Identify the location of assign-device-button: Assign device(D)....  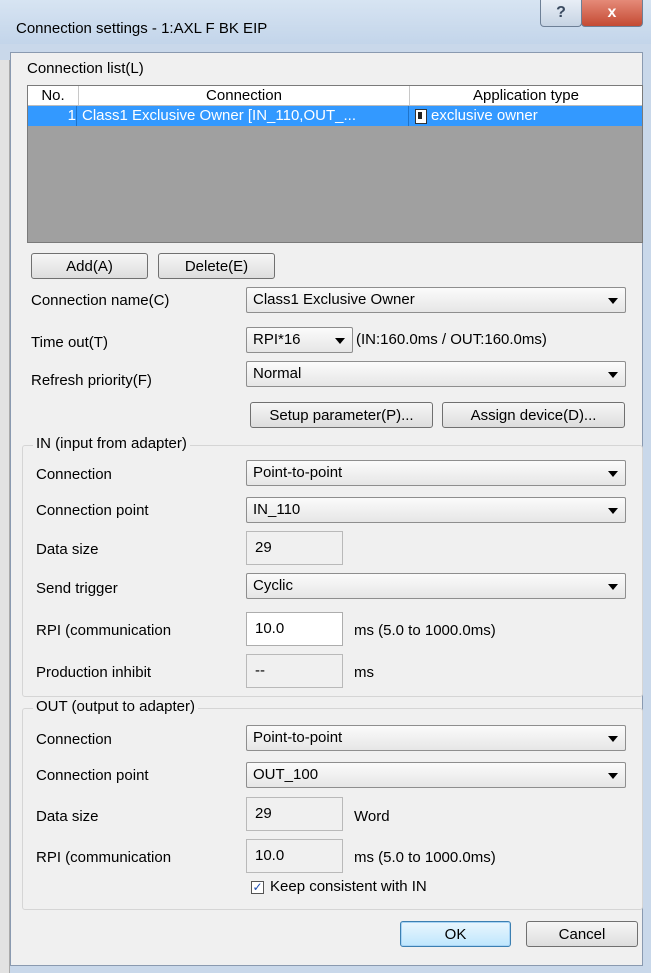
(533, 415).